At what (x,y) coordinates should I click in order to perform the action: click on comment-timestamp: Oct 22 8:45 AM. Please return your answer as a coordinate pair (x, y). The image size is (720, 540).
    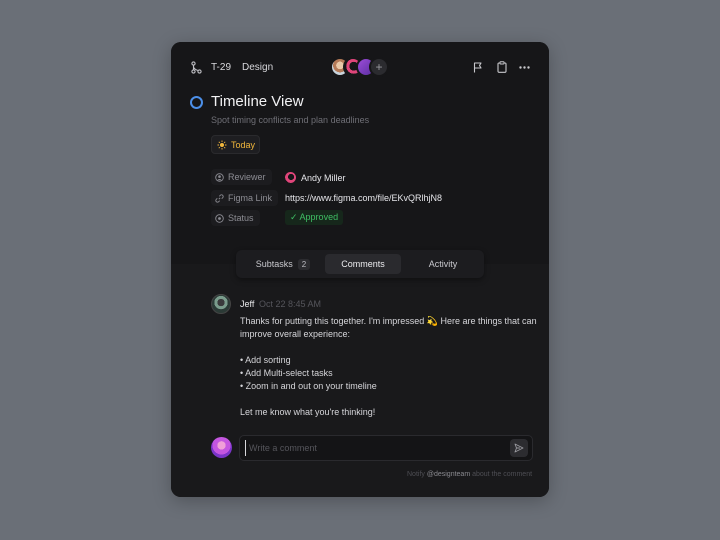
    Looking at the image, I should click on (290, 304).